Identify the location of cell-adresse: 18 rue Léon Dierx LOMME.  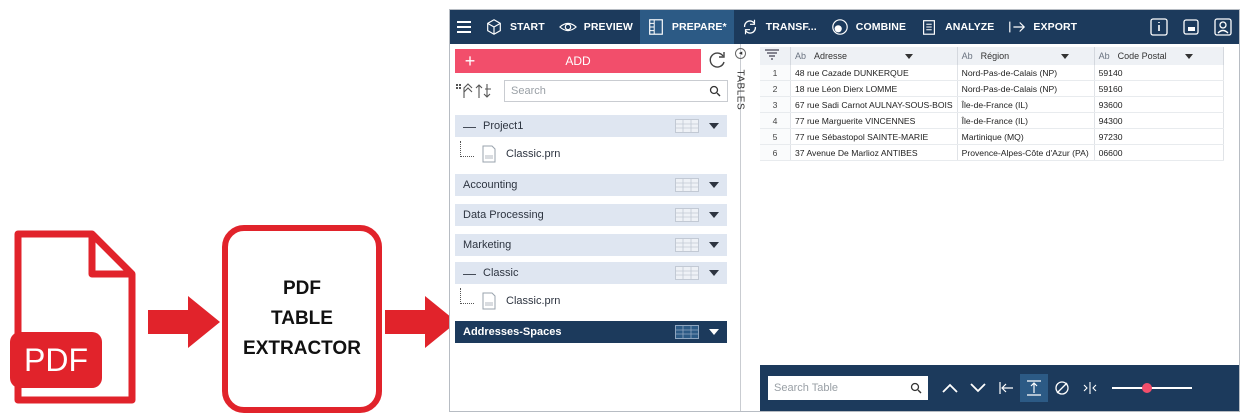
(874, 88).